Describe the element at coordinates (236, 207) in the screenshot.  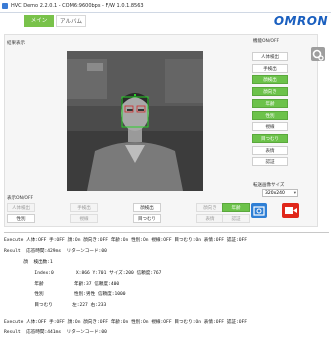
I see `display-age-button: 年齢` at that location.